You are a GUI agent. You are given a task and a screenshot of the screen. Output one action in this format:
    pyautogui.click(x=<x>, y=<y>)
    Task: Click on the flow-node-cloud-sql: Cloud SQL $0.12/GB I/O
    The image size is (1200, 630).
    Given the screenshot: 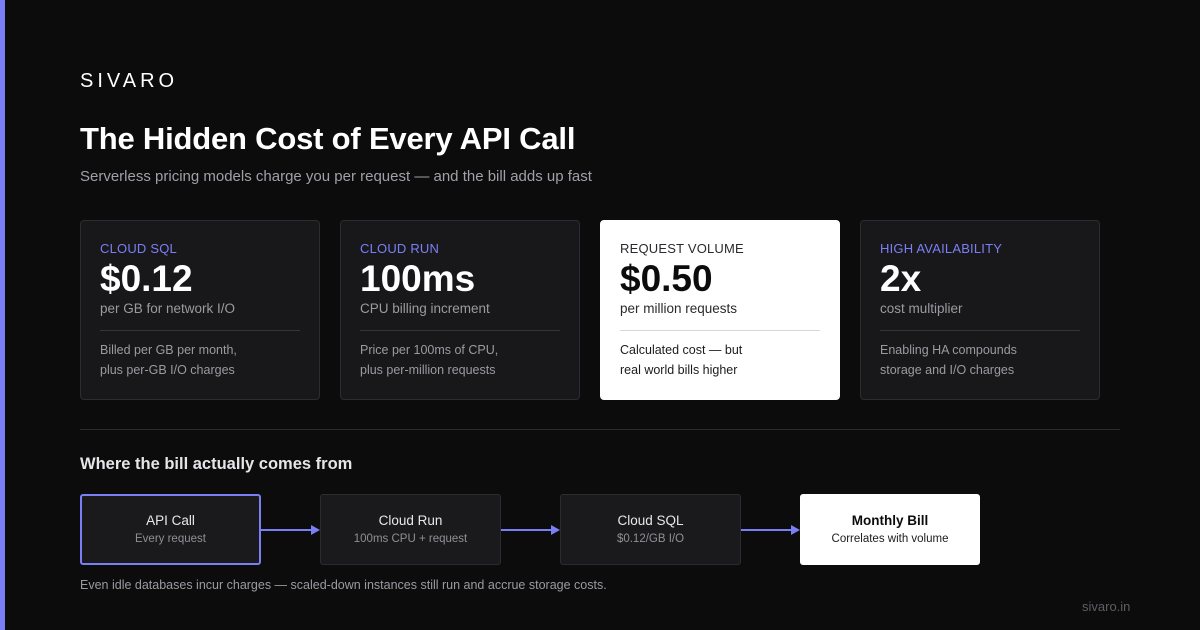 What is the action you would take?
    pyautogui.click(x=650, y=529)
    